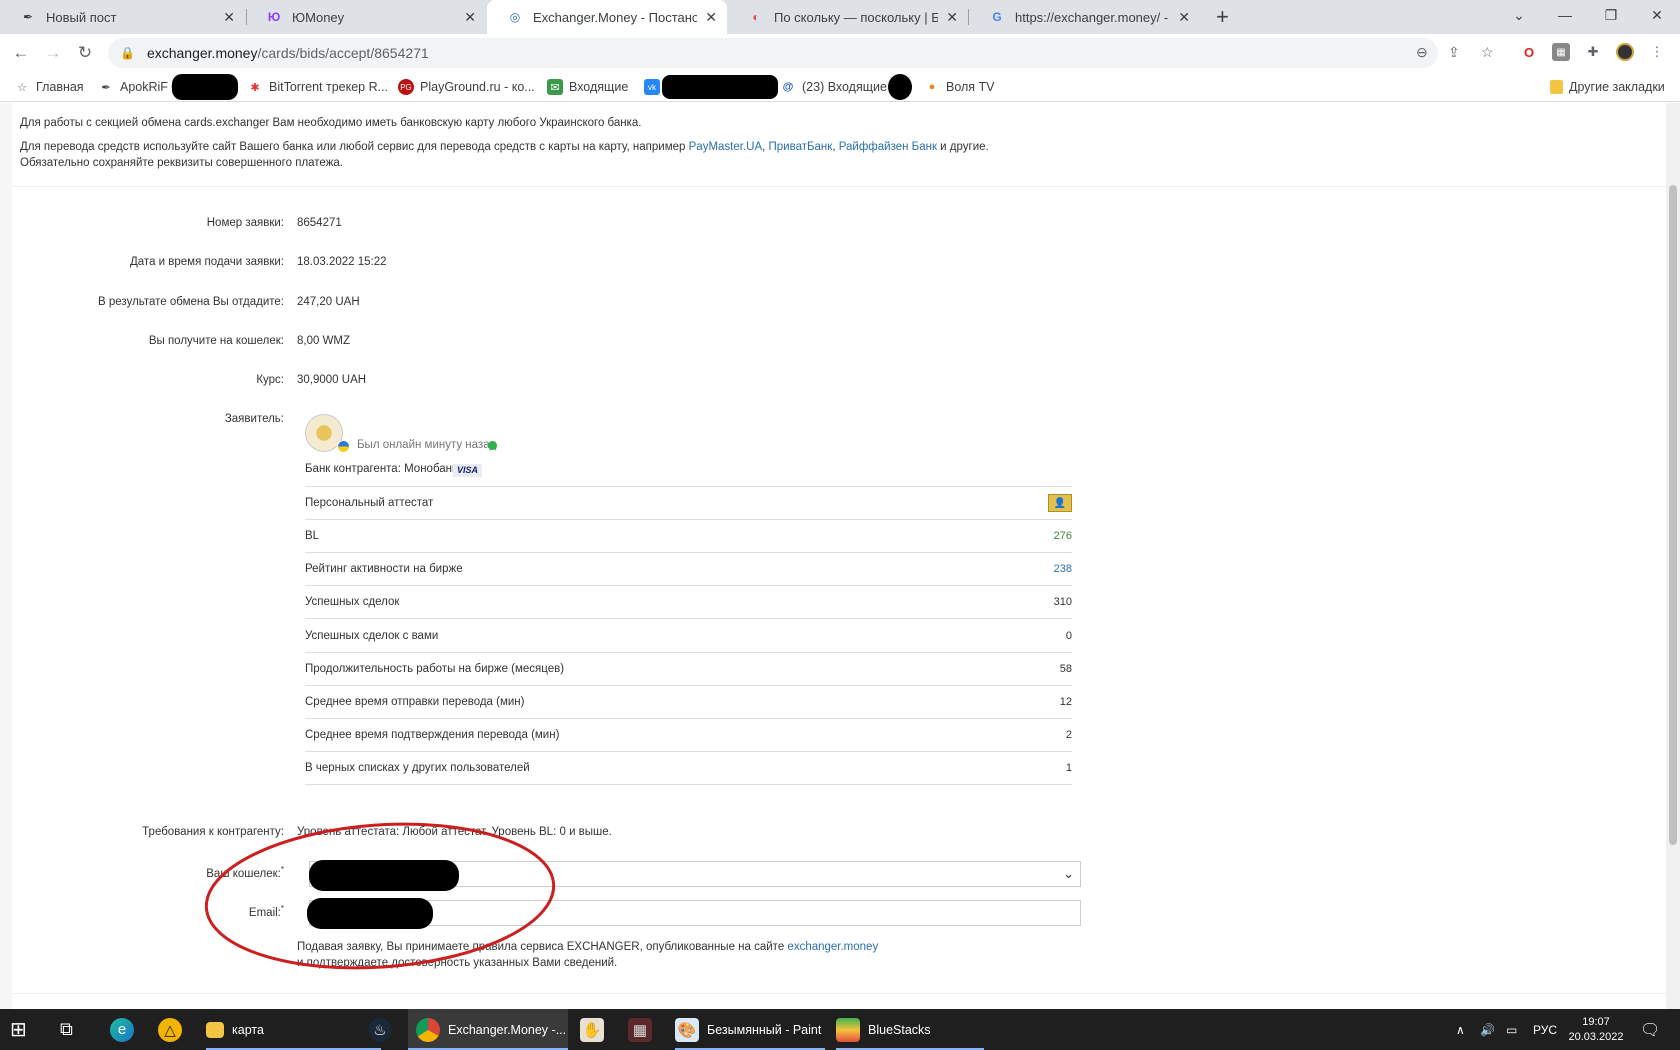 Image resolution: width=1680 pixels, height=1050 pixels. Describe the element at coordinates (688, 536) in the screenshot. I see `table-row: BL 276` at that location.